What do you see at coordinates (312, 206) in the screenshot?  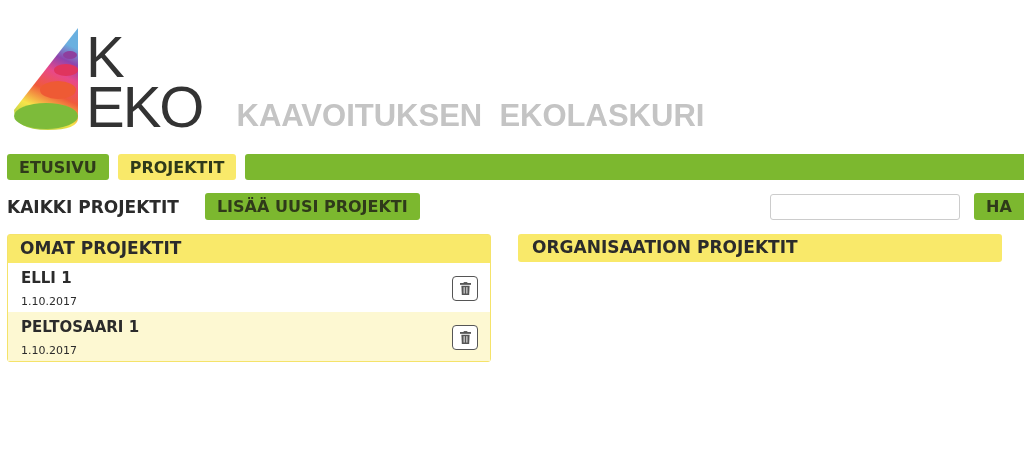 I see `add-project-button: LISÄÄ UUSI PROJEKTI` at bounding box center [312, 206].